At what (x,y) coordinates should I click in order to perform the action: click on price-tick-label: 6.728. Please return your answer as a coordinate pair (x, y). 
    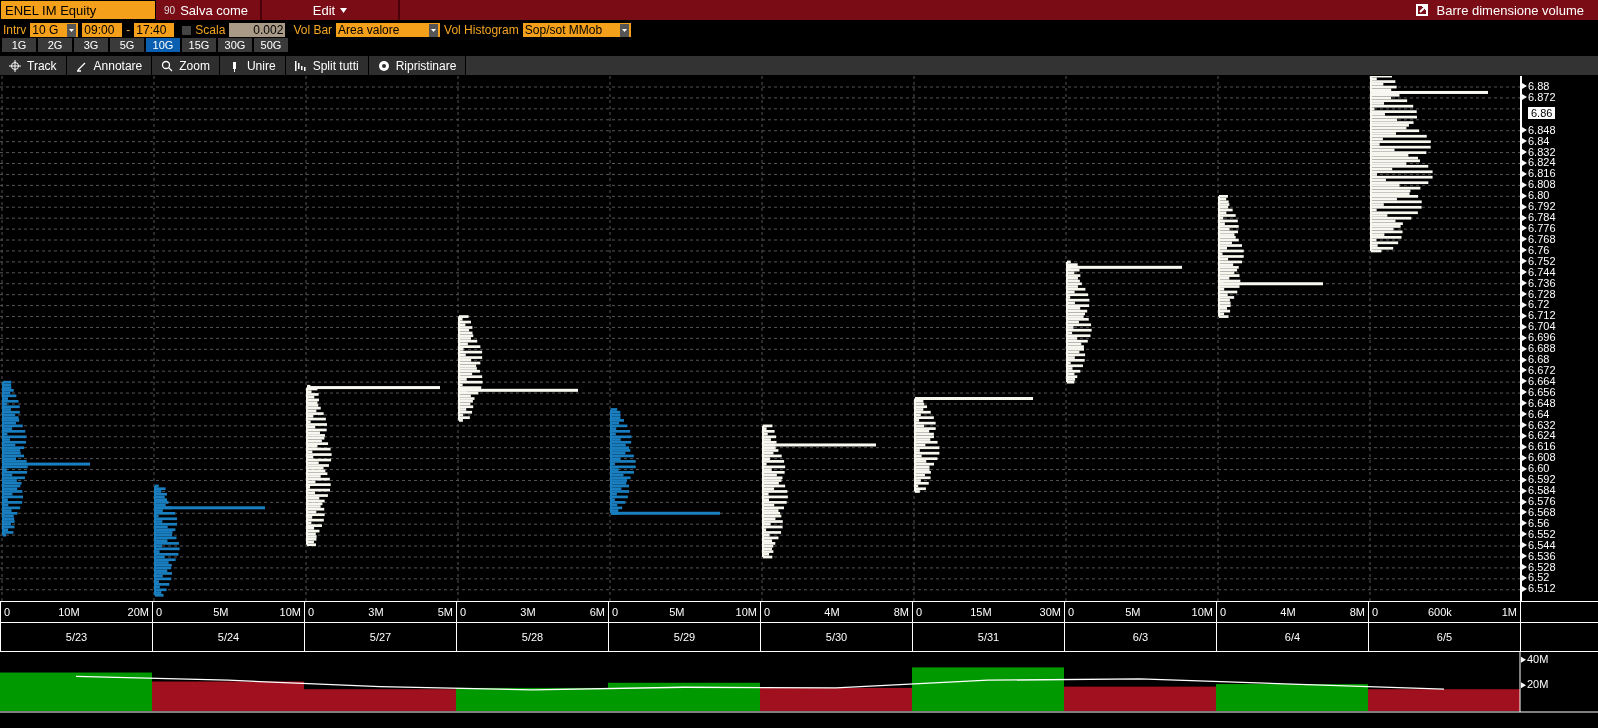
    Looking at the image, I should click on (1542, 294).